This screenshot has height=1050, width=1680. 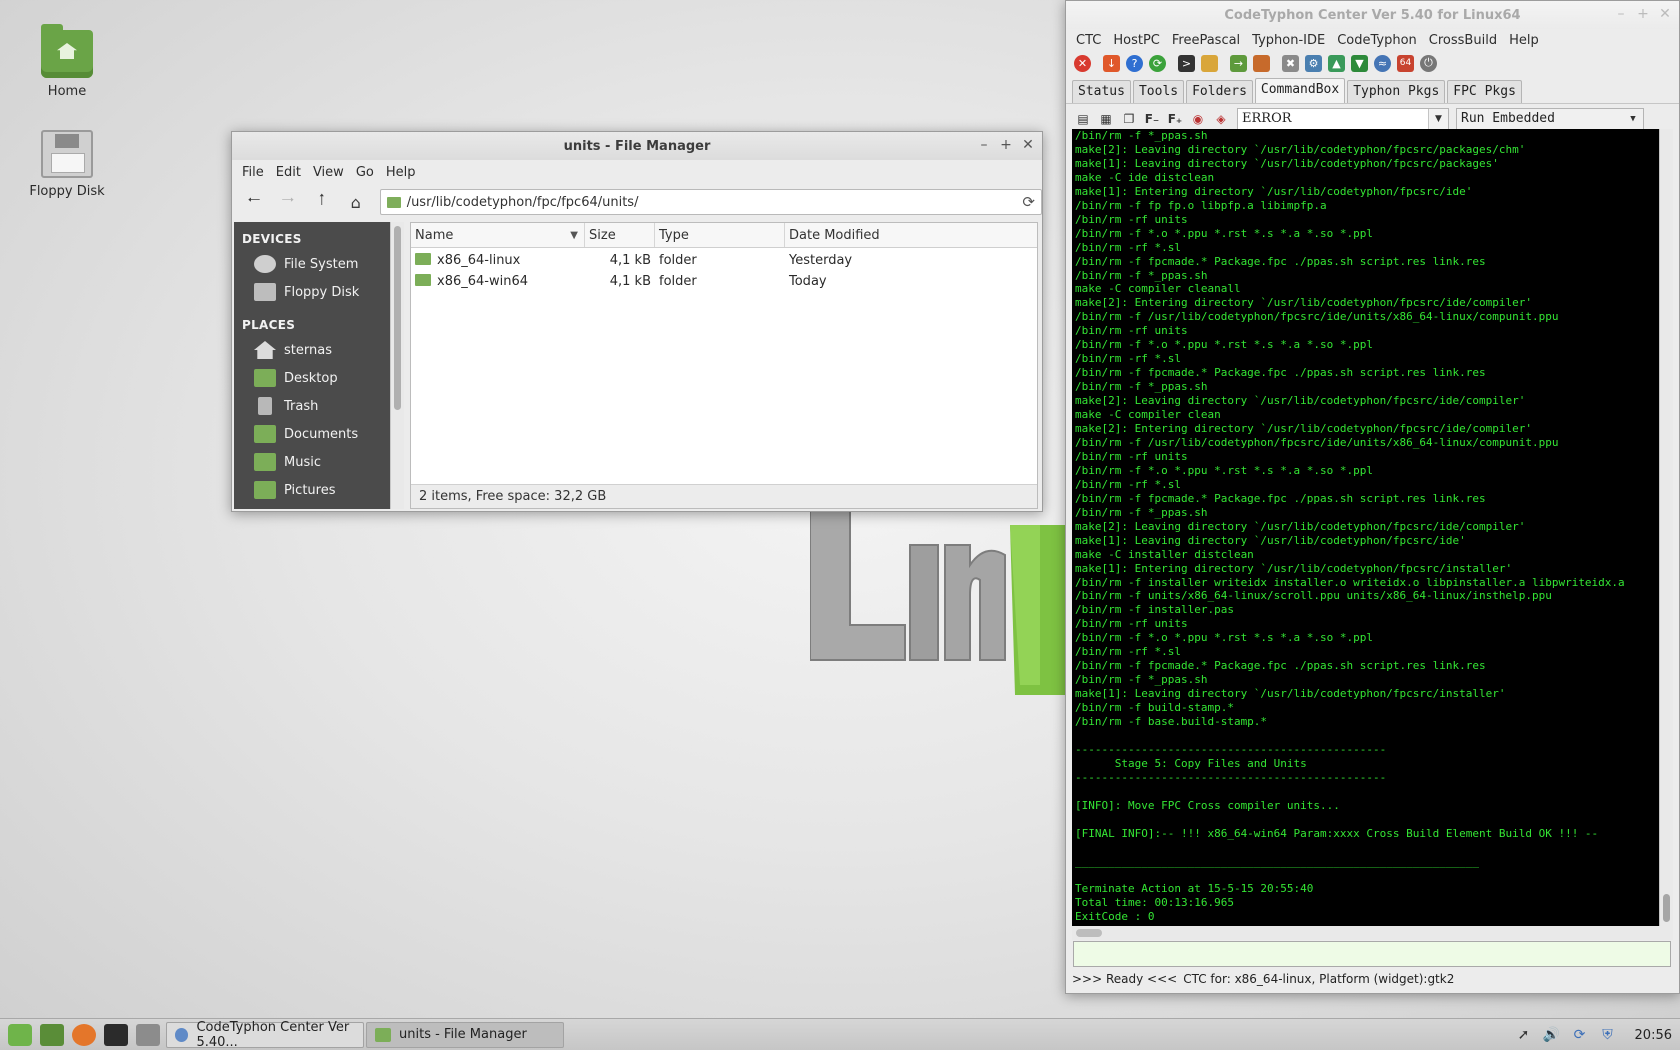 What do you see at coordinates (1552, 1035) in the screenshot?
I see `volume-icon: 🔊` at bounding box center [1552, 1035].